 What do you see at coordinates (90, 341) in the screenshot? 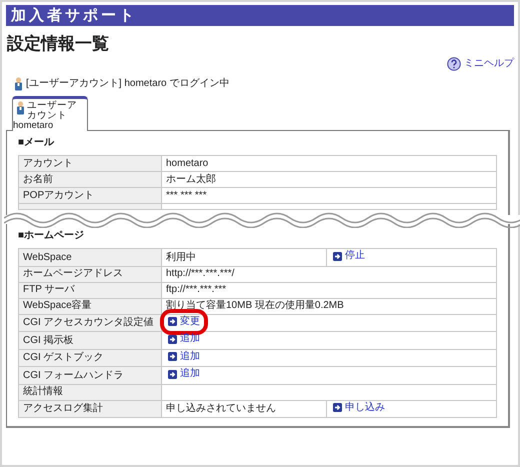
I see `table-cell: CGI 掲示板` at bounding box center [90, 341].